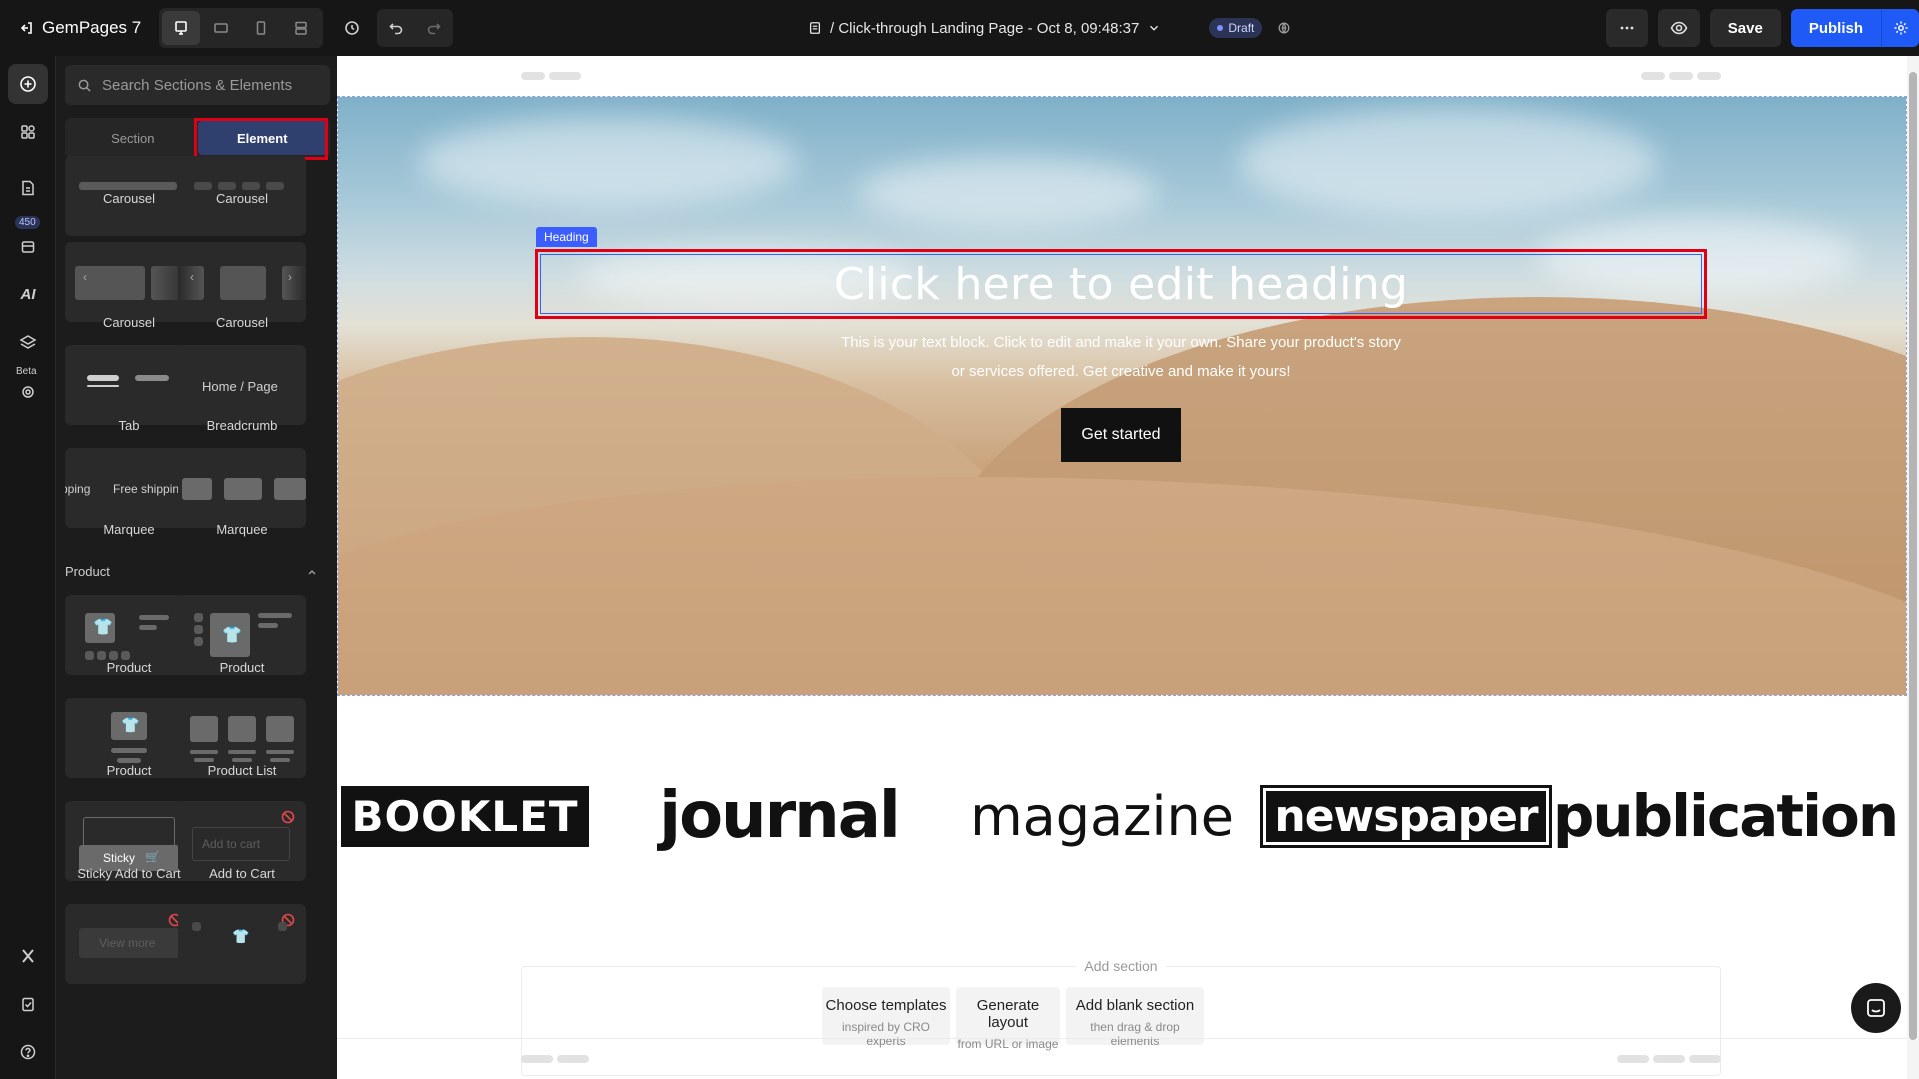 This screenshot has height=1079, width=1919. What do you see at coordinates (28, 84) in the screenshot?
I see `add-elements-button` at bounding box center [28, 84].